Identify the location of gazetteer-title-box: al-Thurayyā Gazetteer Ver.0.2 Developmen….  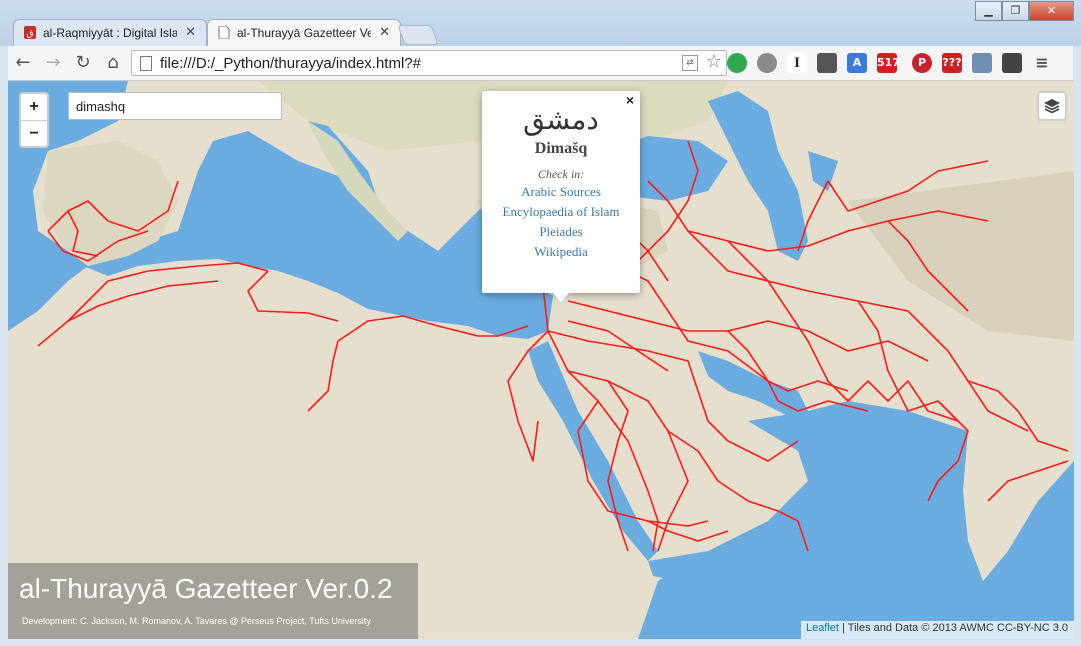
(213, 601).